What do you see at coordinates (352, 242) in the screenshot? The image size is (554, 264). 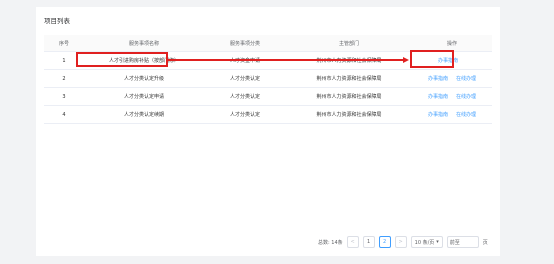 I see `prev-page-button: <` at bounding box center [352, 242].